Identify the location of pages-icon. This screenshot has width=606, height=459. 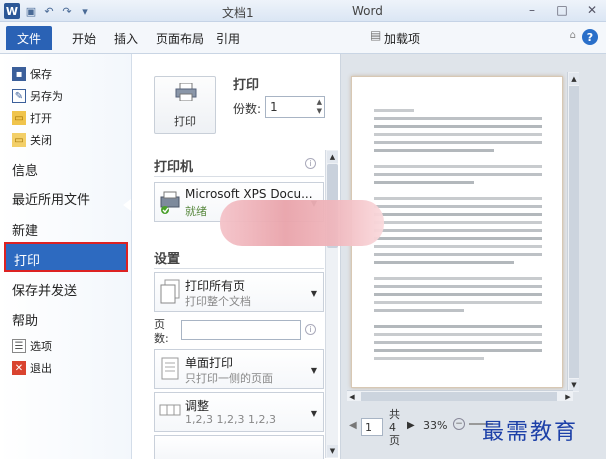
(170, 291).